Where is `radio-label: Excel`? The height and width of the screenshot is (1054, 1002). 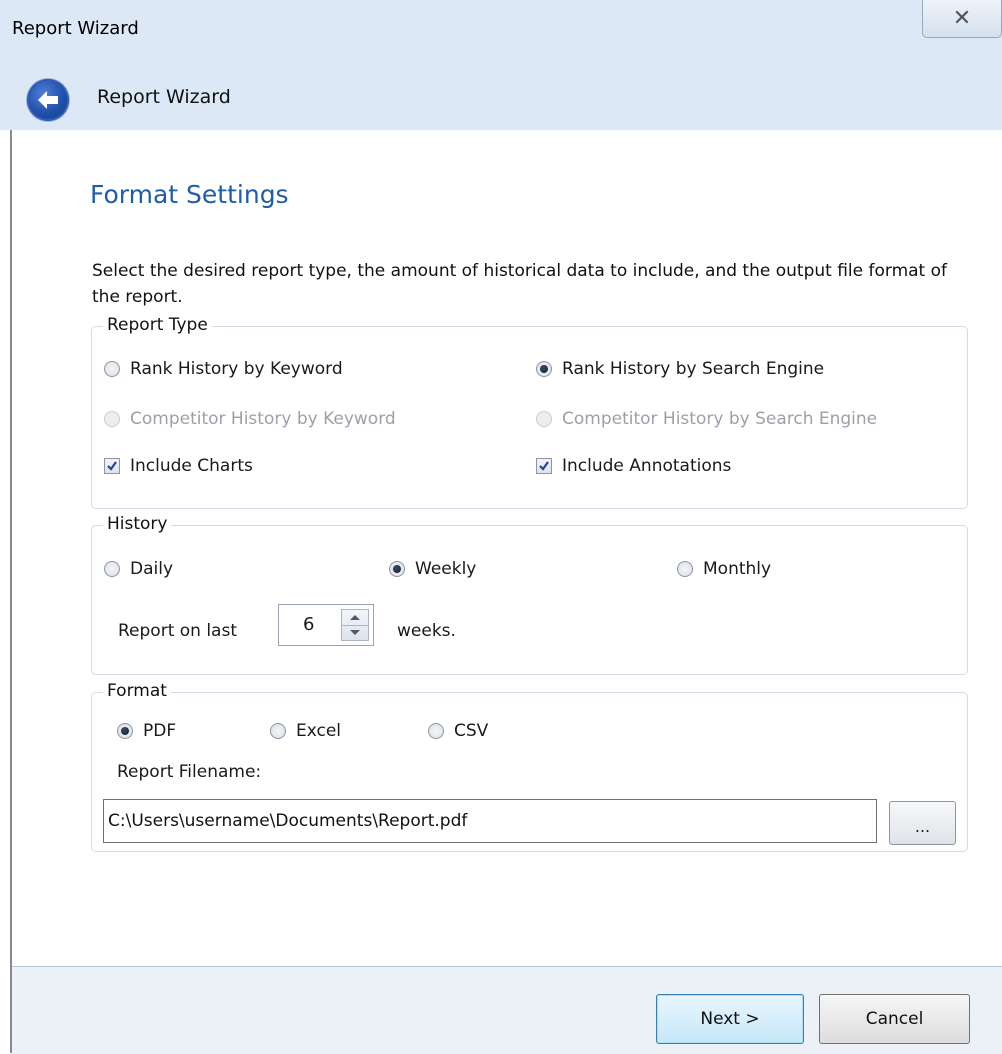 radio-label: Excel is located at coordinates (319, 731).